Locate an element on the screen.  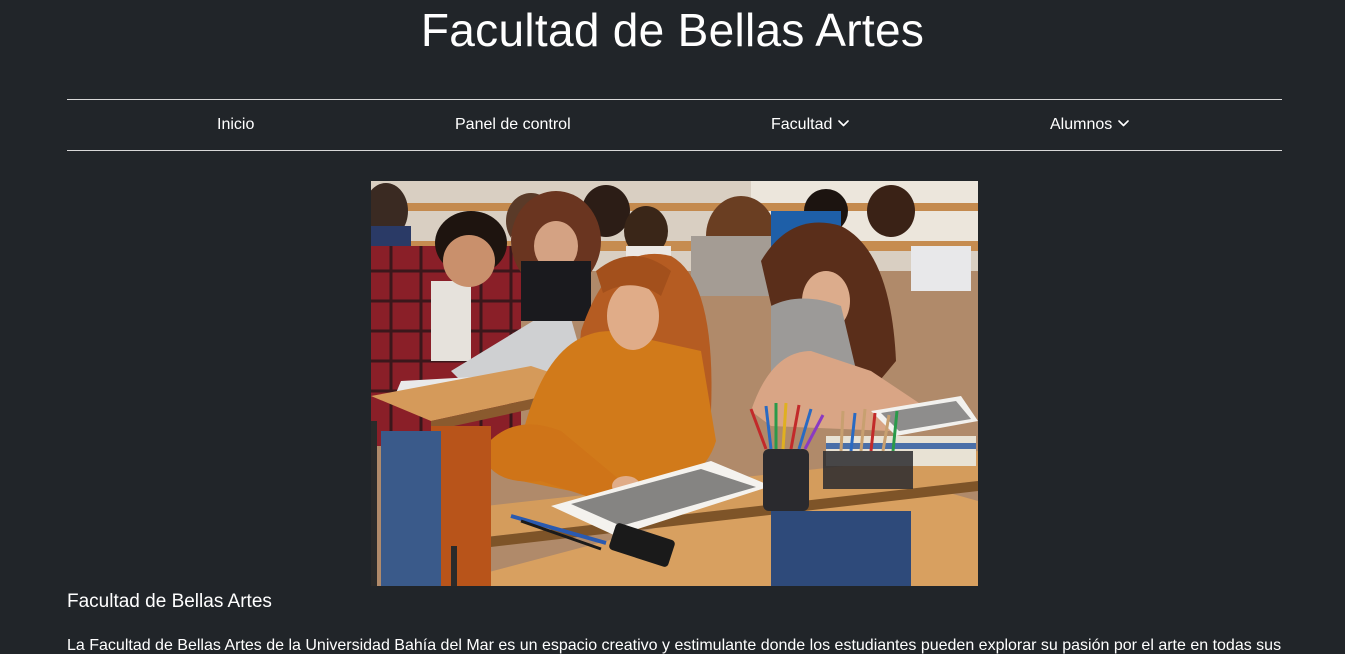
section-title: Facultad de Bellas Artes is located at coordinates (169, 601).